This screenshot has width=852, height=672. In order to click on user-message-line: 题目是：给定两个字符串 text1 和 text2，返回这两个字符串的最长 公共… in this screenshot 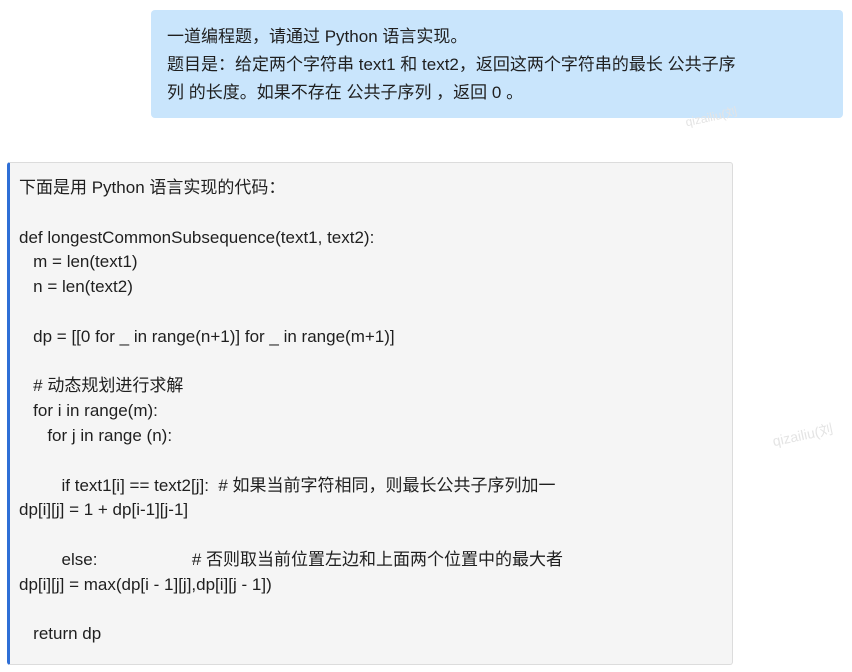, I will do `click(451, 64)`.